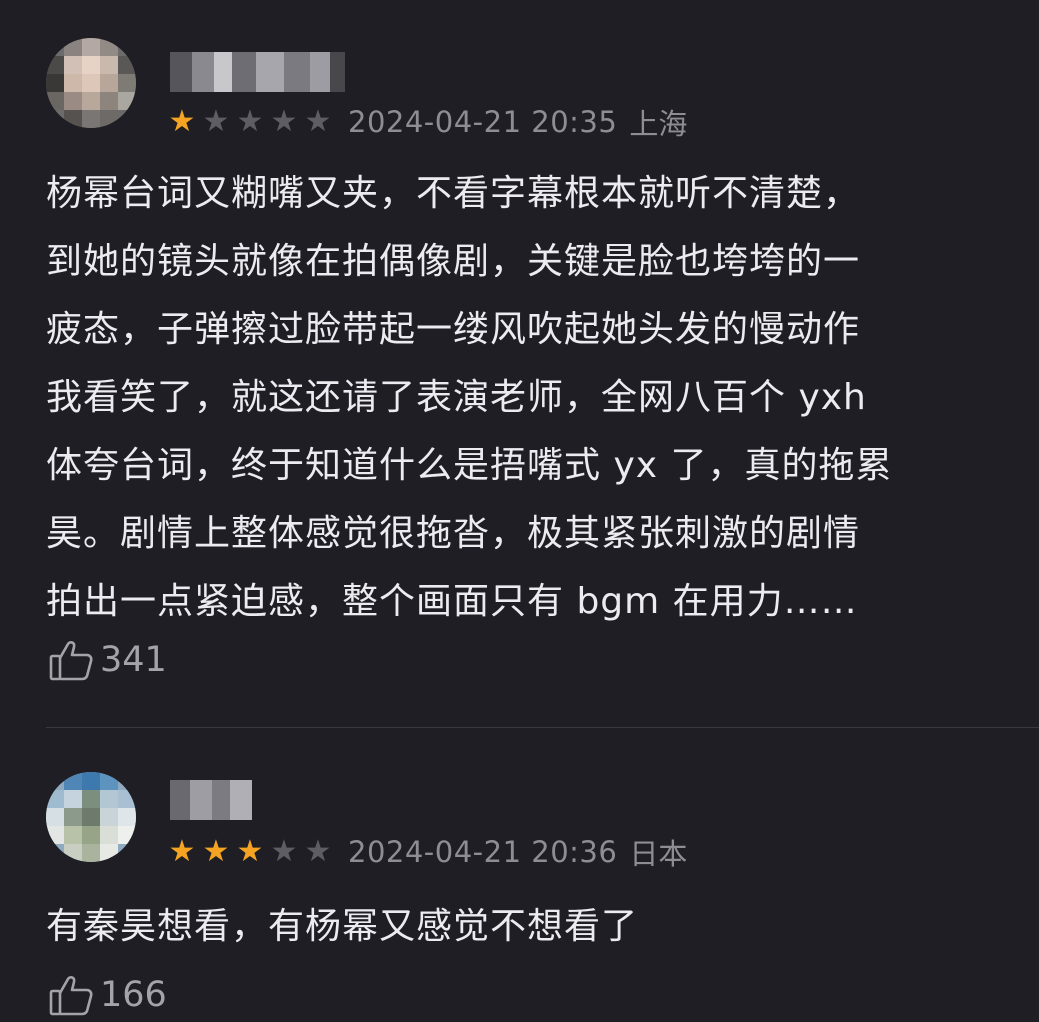 The height and width of the screenshot is (1022, 1039). Describe the element at coordinates (133, 660) in the screenshot. I see `like-count: 341` at that location.